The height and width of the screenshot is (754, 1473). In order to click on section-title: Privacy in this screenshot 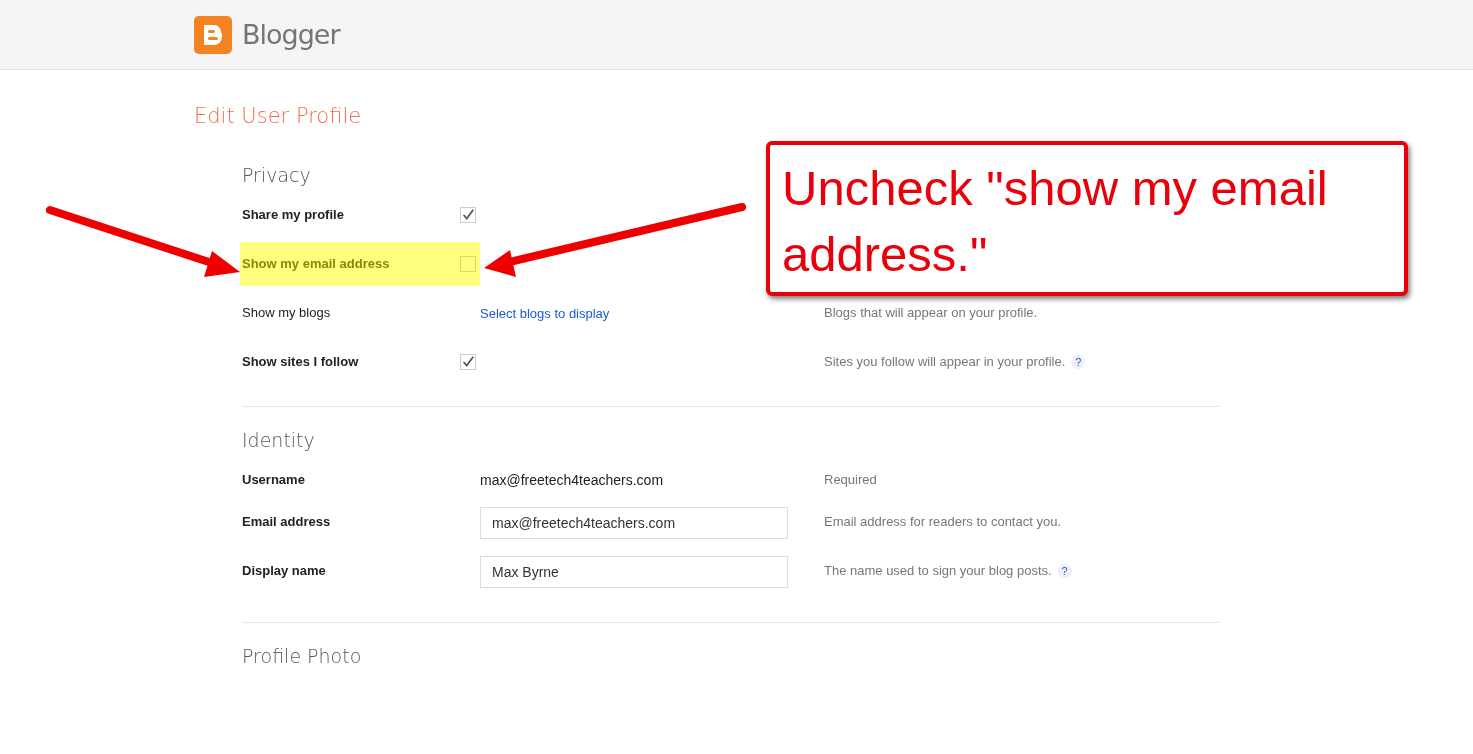, I will do `click(276, 175)`.